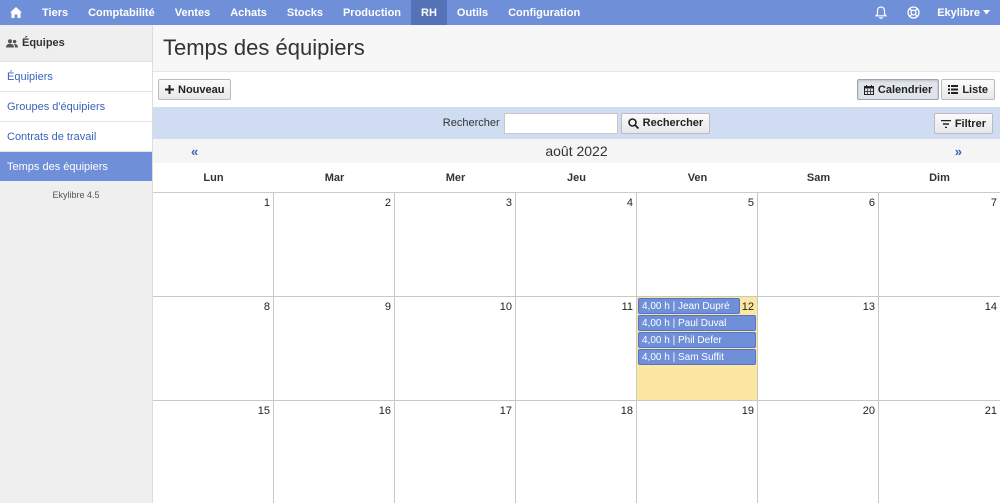 Image resolution: width=1000 pixels, height=503 pixels. Describe the element at coordinates (629, 203) in the screenshot. I see `day-number: 4` at that location.